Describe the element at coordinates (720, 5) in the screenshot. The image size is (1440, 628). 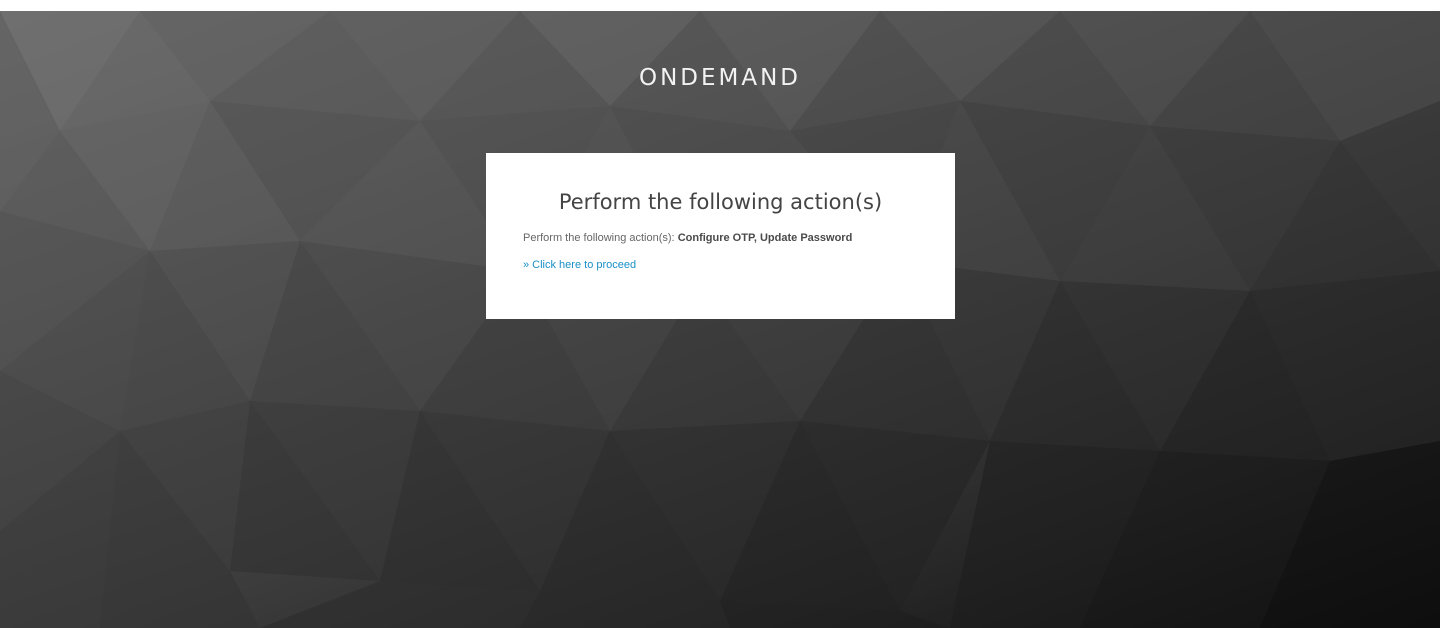
I see `top-strip` at that location.